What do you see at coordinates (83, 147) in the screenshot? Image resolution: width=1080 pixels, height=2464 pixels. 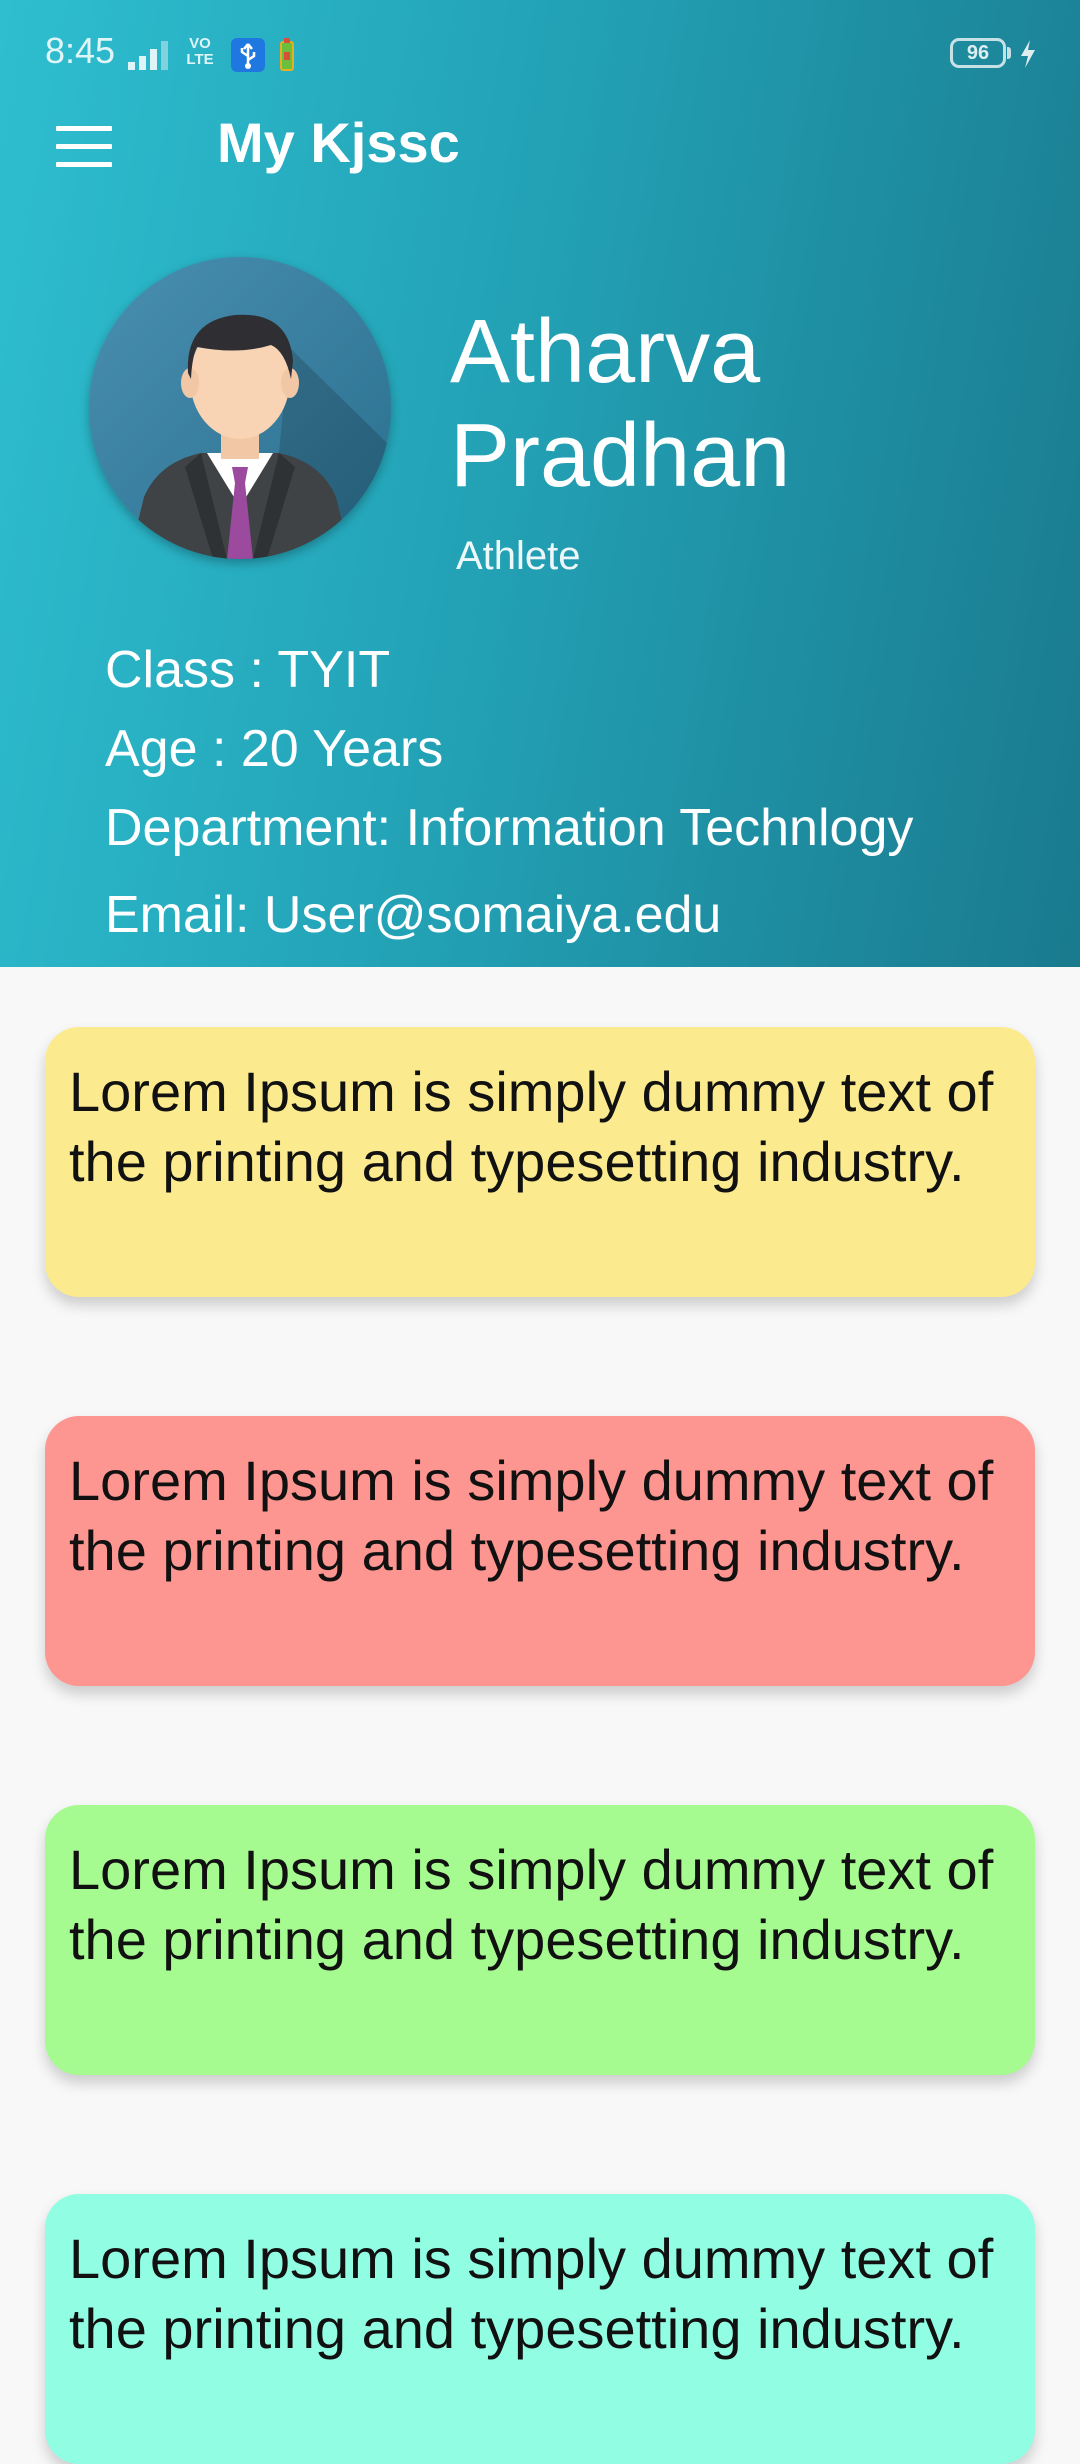 I see `hamburger-menu-icon` at bounding box center [83, 147].